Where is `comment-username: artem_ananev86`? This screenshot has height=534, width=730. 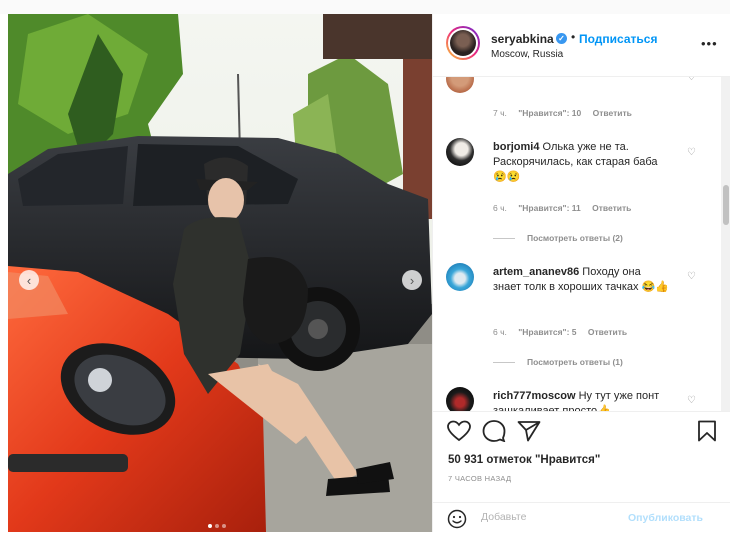 comment-username: artem_ananev86 is located at coordinates (536, 272).